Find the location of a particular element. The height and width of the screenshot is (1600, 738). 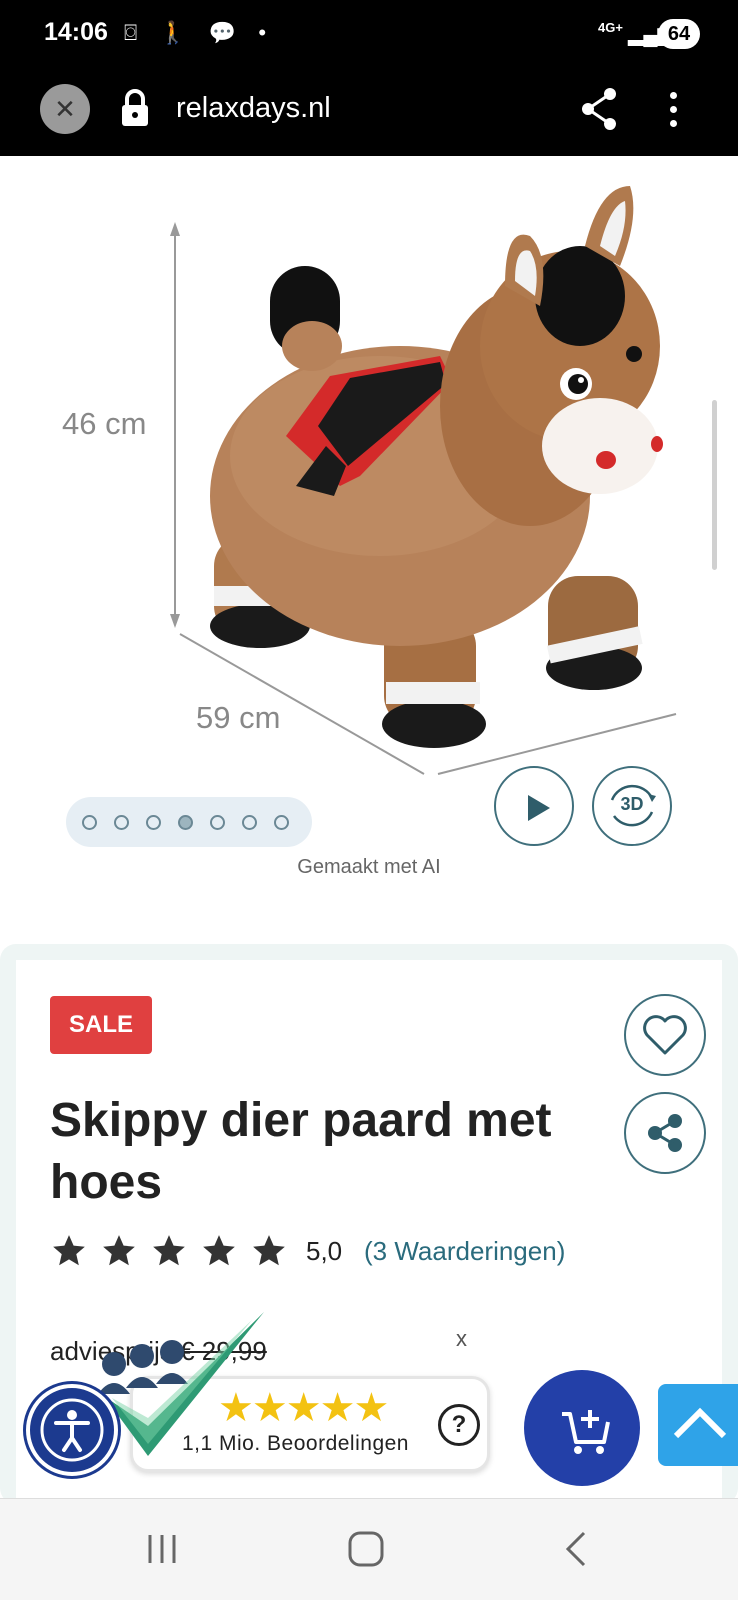

view-3d-button: 3D is located at coordinates (632, 806).